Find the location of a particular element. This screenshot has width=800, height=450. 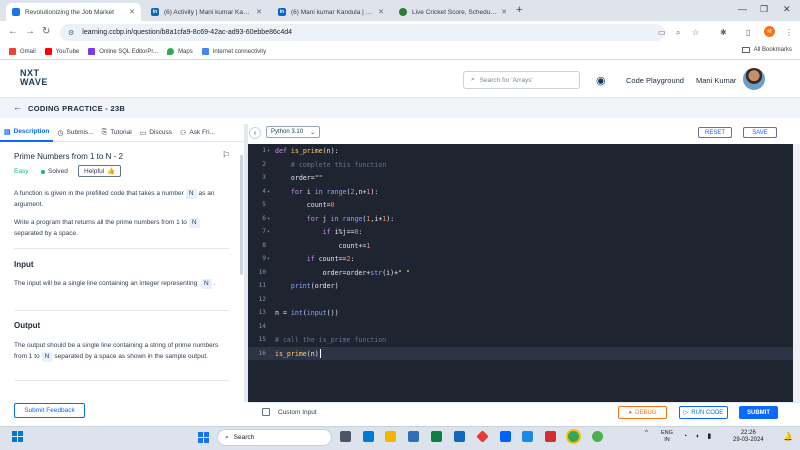

cast-icon: ▭ is located at coordinates (662, 32).